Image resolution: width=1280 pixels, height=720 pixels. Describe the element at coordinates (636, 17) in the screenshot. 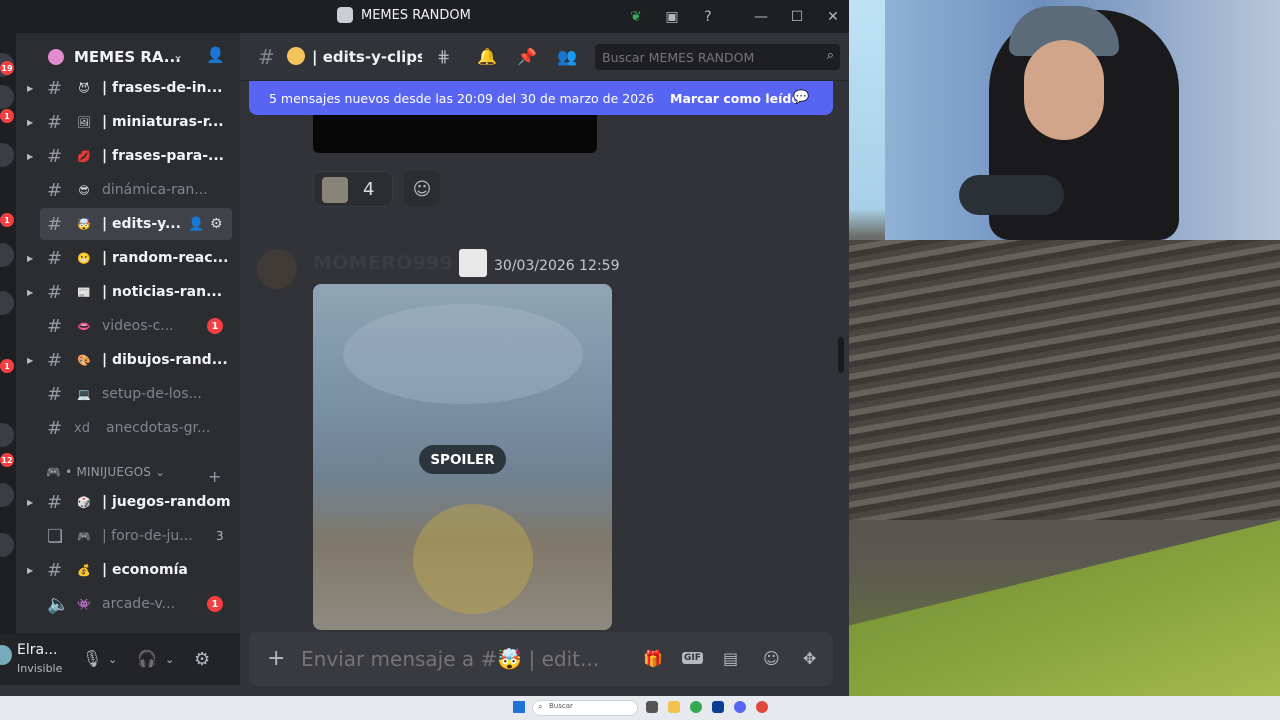

I see `nitro-leaf-icon: ❦` at that location.